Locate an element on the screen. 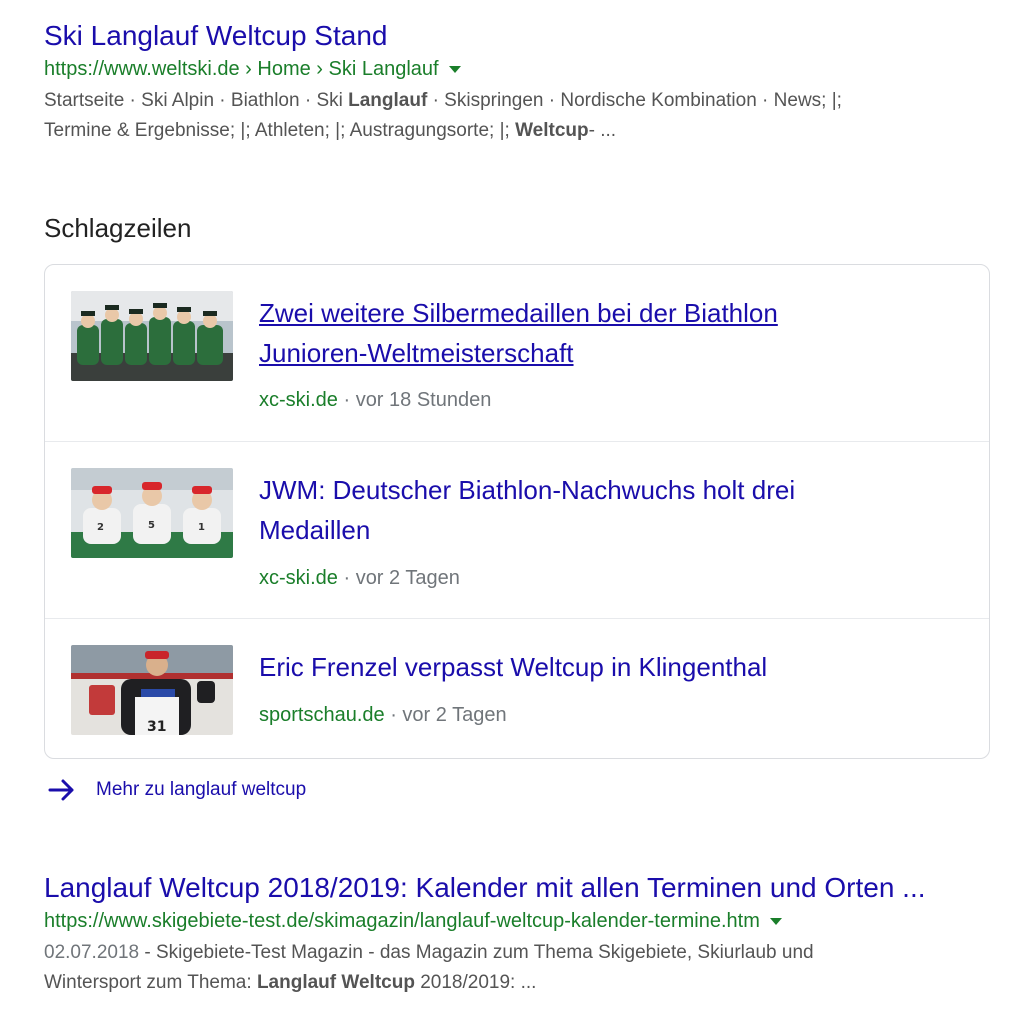 The image size is (1024, 1022). podium-athletes-photo-icon: 2 5 1 is located at coordinates (152, 513).